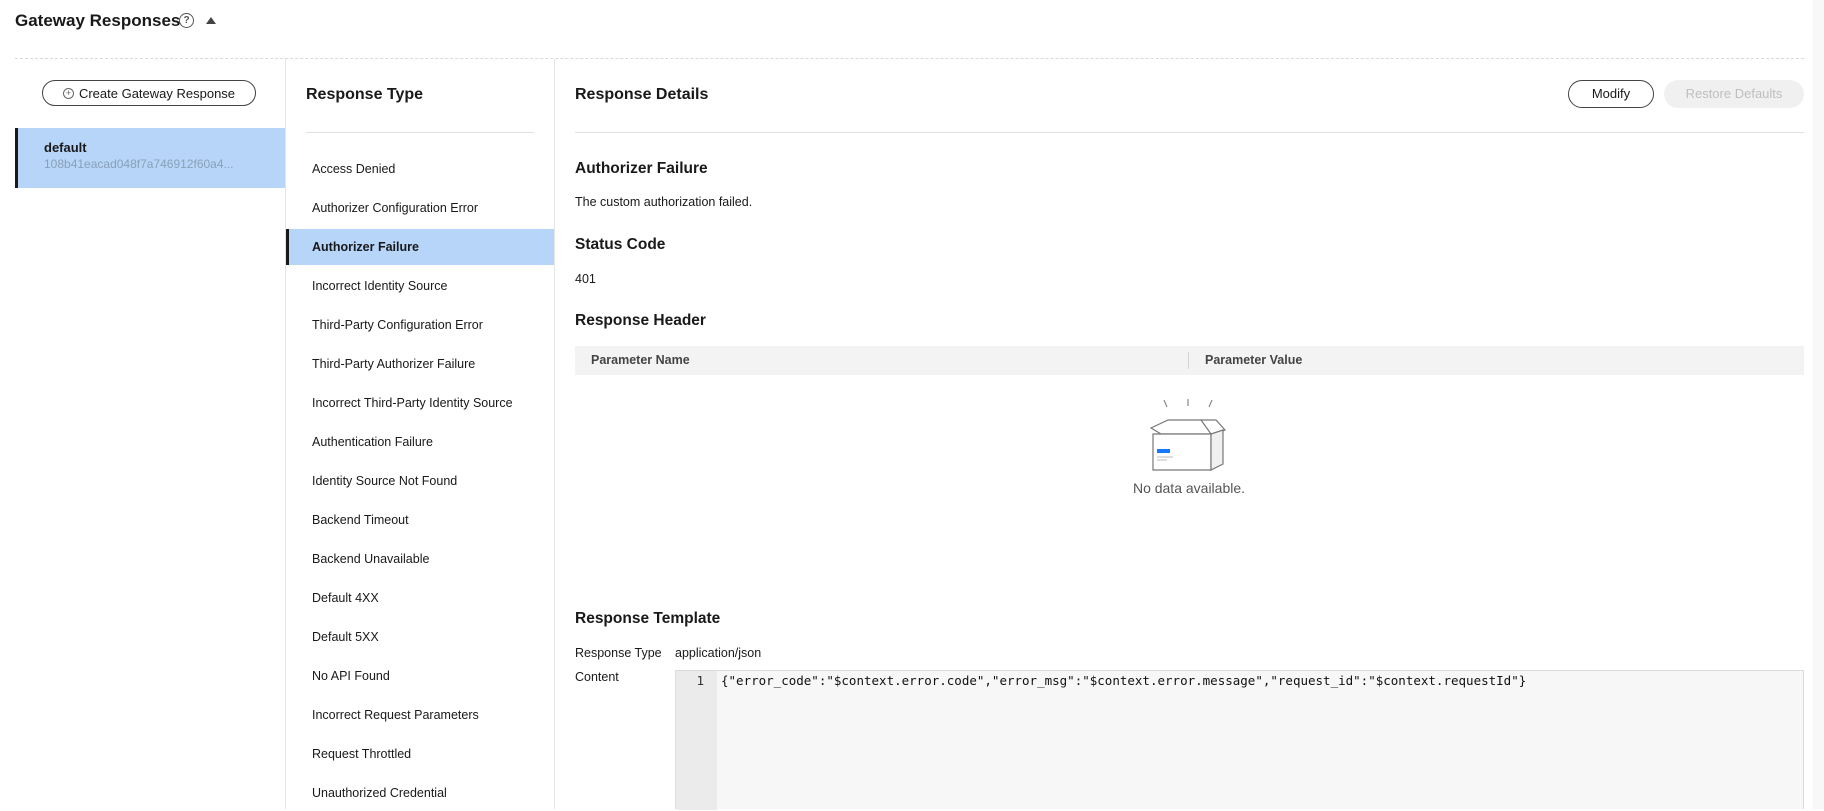 The width and height of the screenshot is (1824, 811). I want to click on response-type-item: Authorizer Failure, so click(420, 247).